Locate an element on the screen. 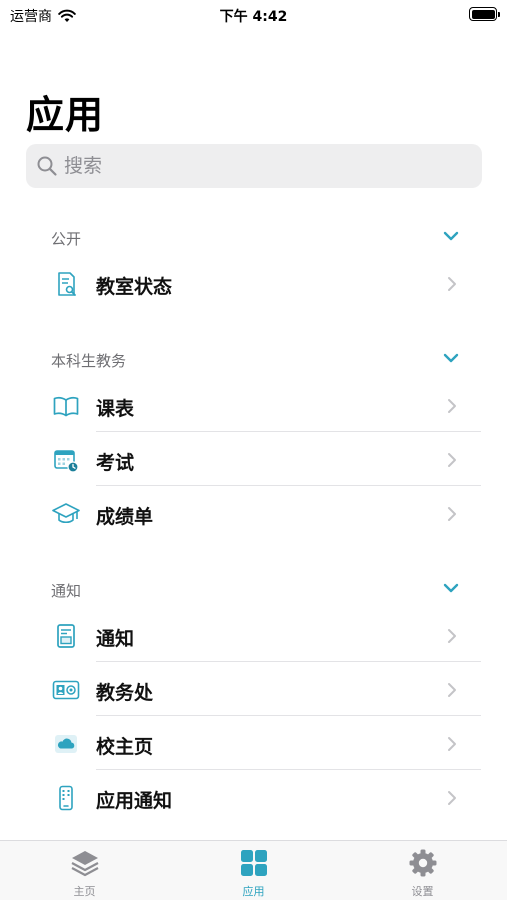 The height and width of the screenshot is (900, 507). tab-label: 设置 is located at coordinates (422, 891).